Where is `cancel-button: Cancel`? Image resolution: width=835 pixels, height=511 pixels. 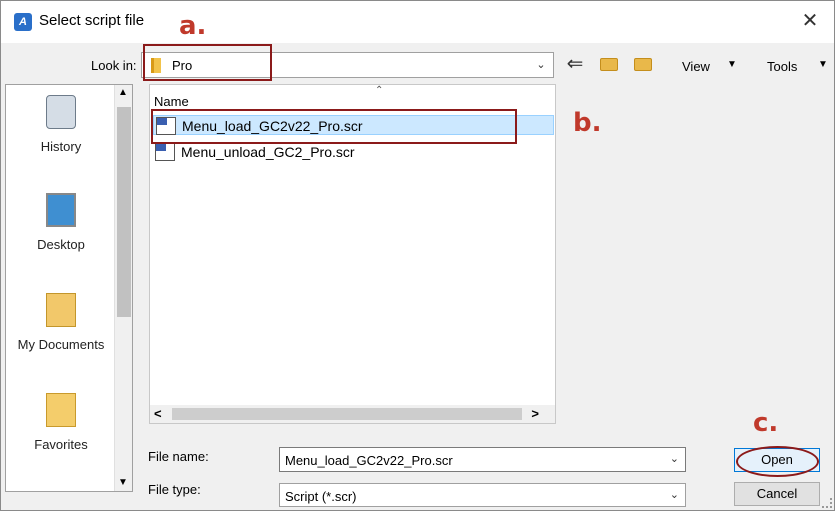
cancel-button: Cancel is located at coordinates (777, 494).